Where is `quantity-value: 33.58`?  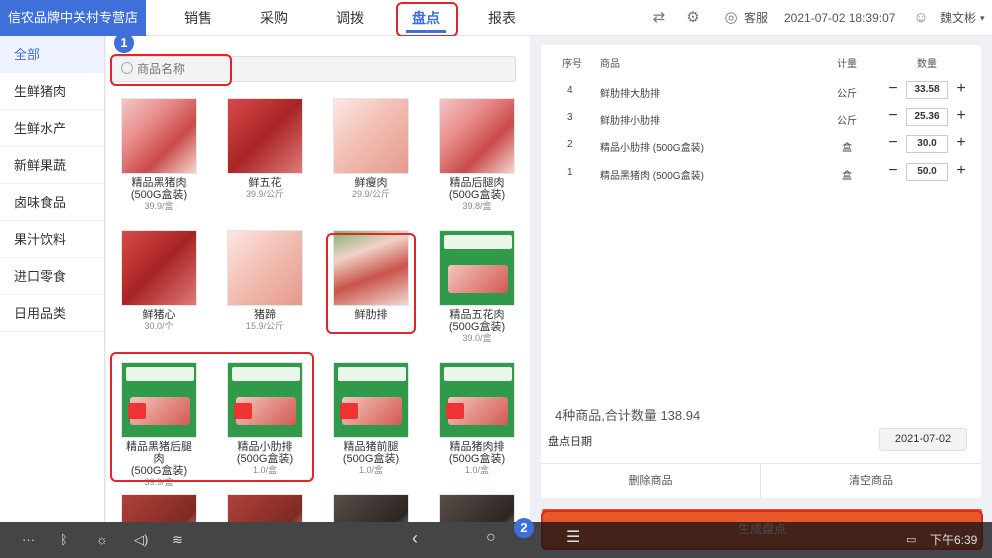
quantity-value: 33.58 is located at coordinates (927, 90).